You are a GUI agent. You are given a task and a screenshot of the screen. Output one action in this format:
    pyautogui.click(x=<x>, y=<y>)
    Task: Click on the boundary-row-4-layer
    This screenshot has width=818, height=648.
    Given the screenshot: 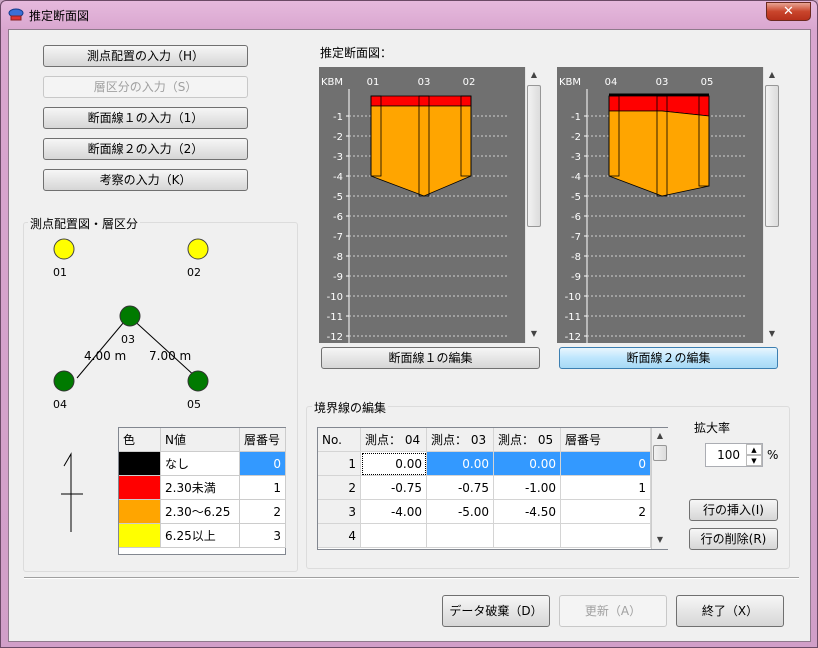 What is the action you would take?
    pyautogui.click(x=606, y=536)
    